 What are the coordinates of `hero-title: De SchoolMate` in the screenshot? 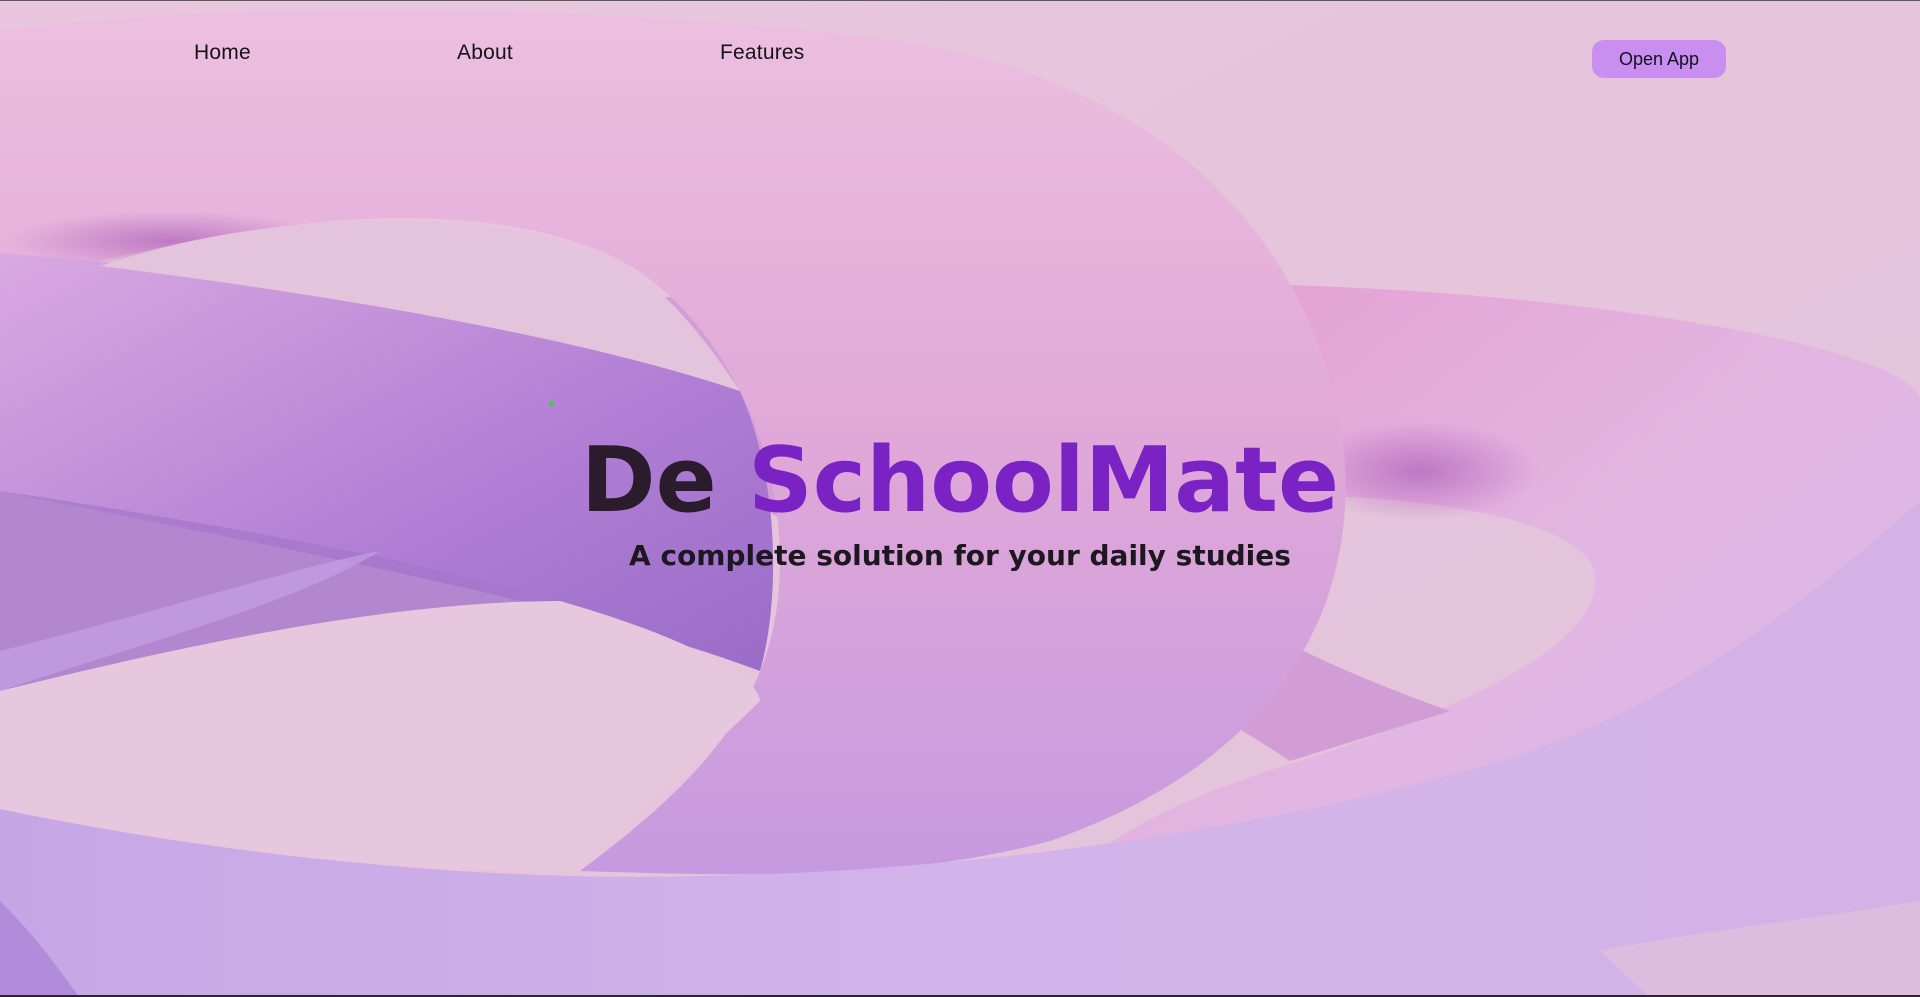 It's located at (960, 481).